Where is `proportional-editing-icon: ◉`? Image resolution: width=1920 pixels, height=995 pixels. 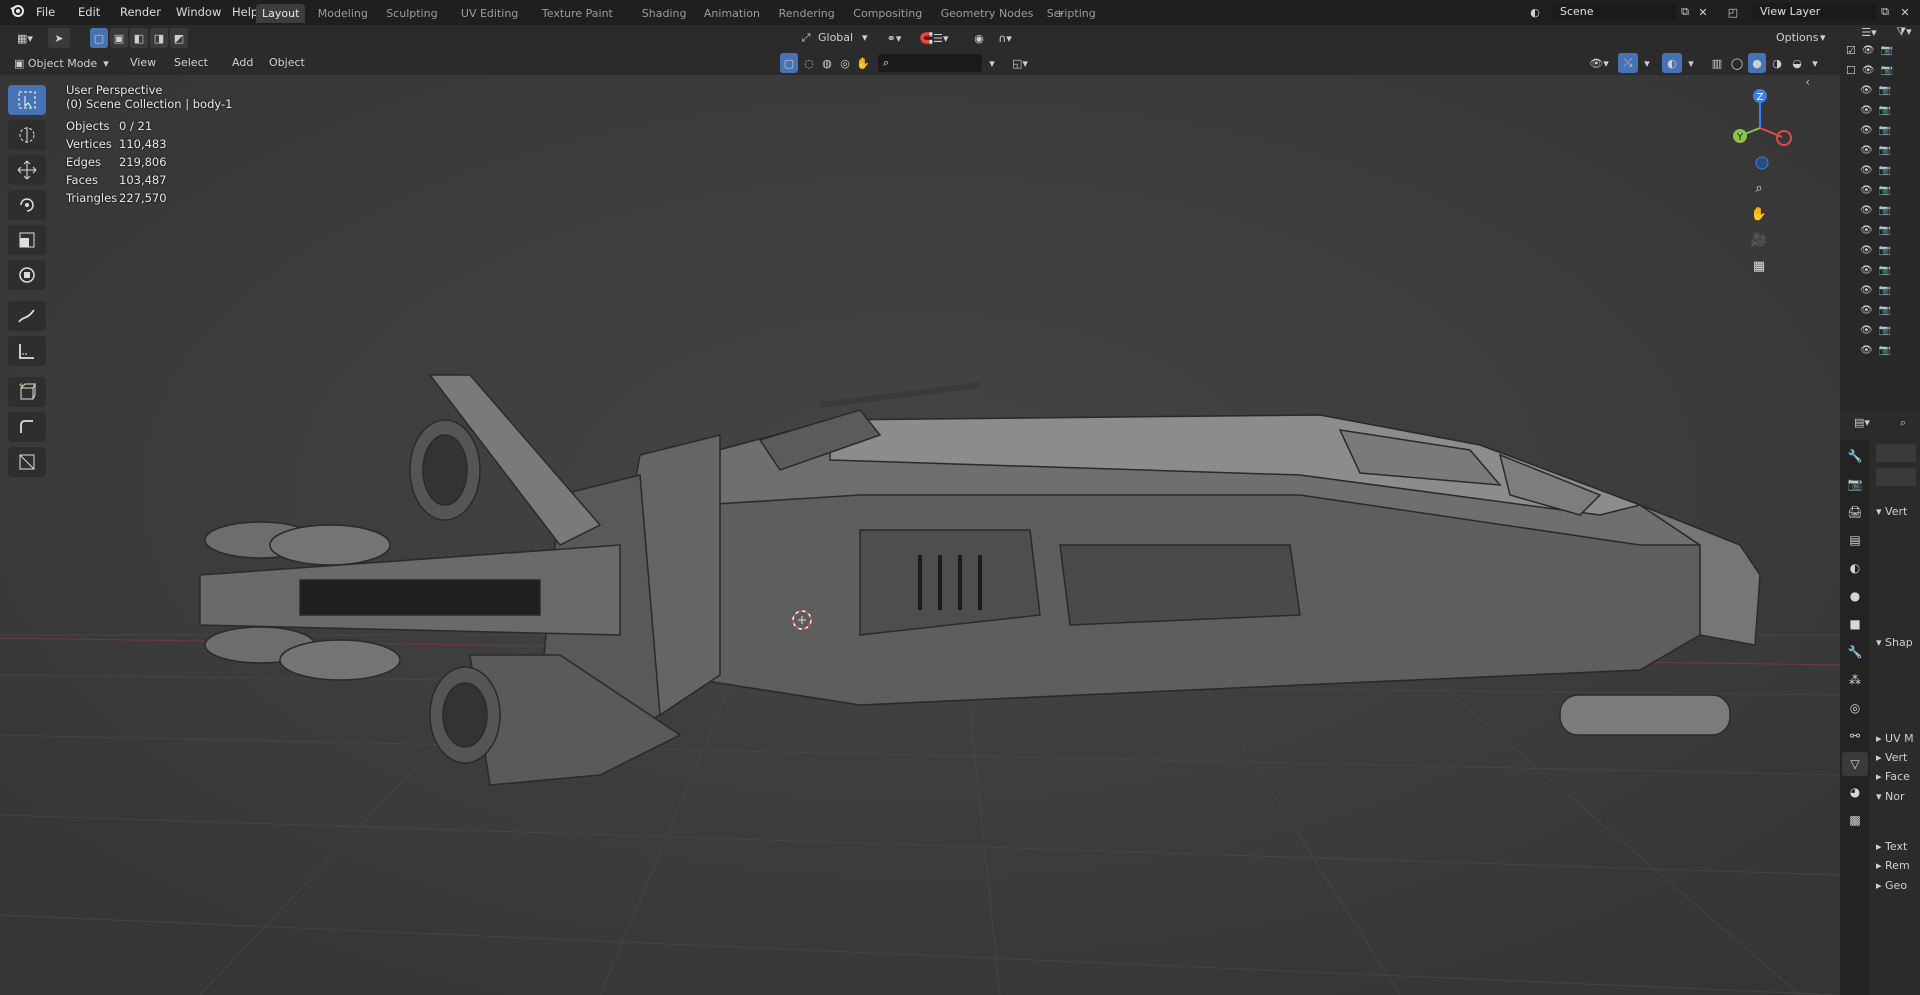
proportional-editing-icon: ◉ is located at coordinates (979, 38).